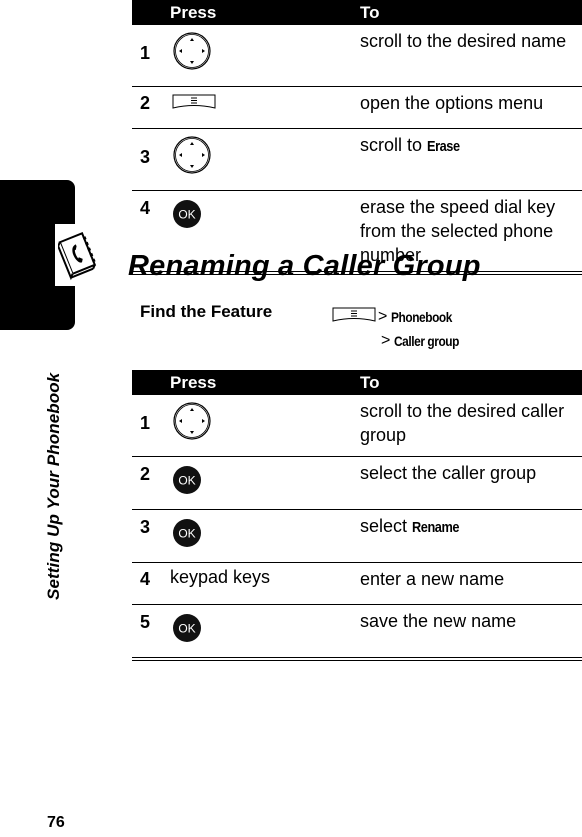 This screenshot has height=837, width=582. Describe the element at coordinates (151, 632) in the screenshot. I see `step-number: 5` at that location.